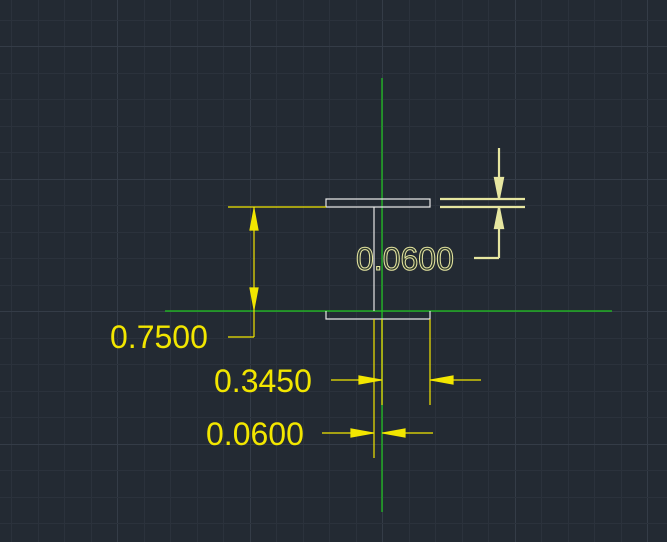 Image resolution: width=667 pixels, height=542 pixels. I want to click on height-dimension: 0.7500, so click(218, 280).